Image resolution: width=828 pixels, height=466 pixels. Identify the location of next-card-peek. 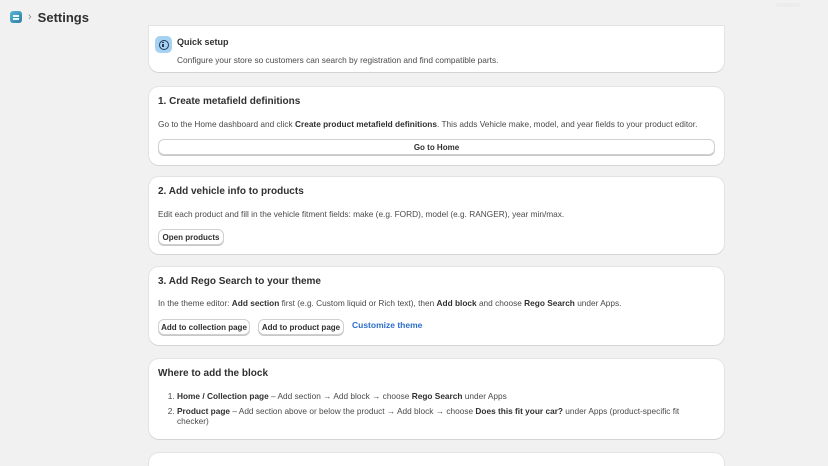
(436, 459).